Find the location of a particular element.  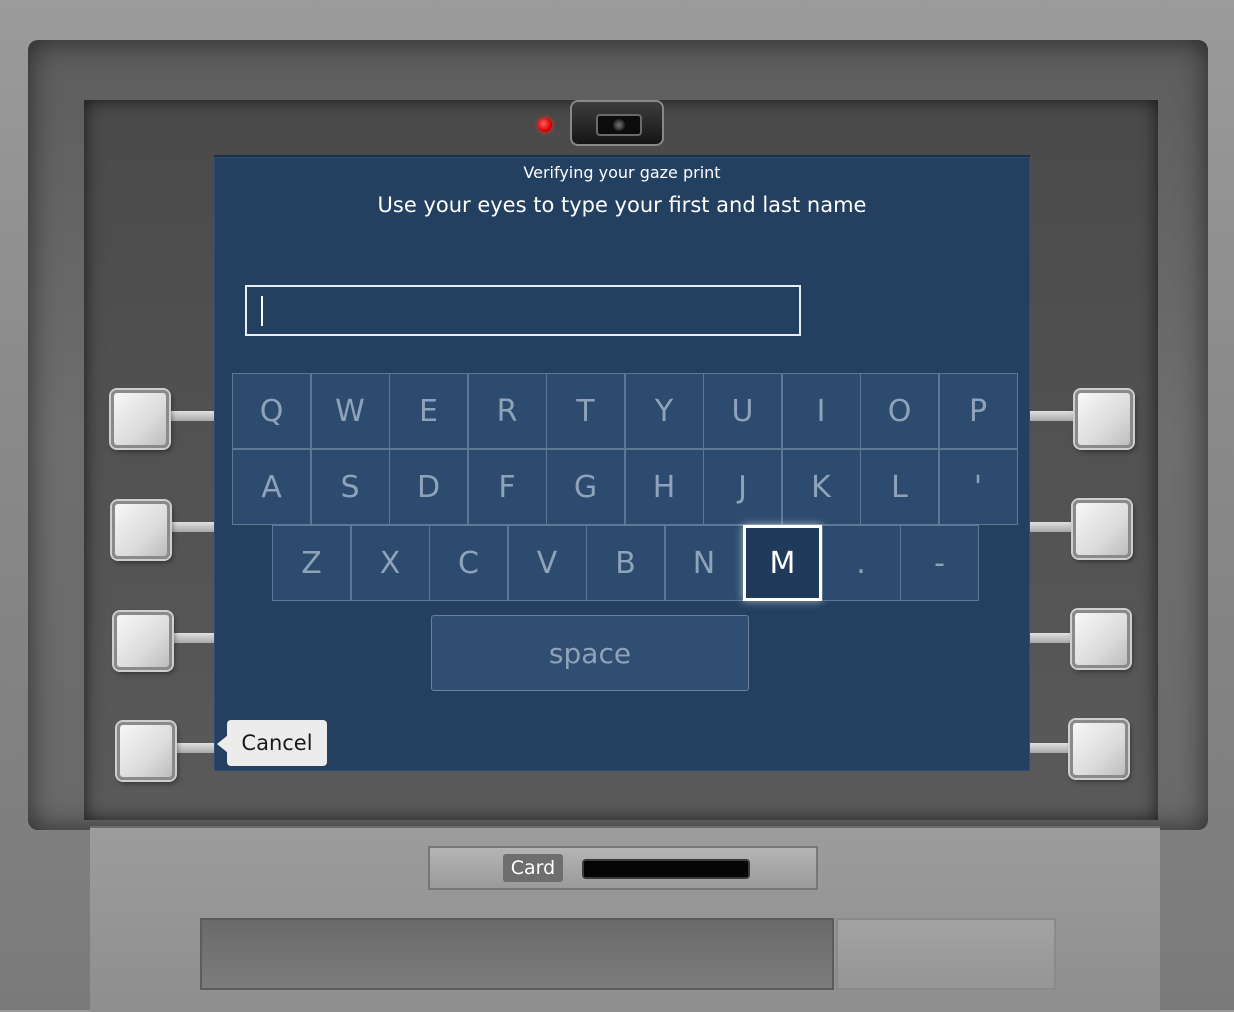

name-input is located at coordinates (523, 310).